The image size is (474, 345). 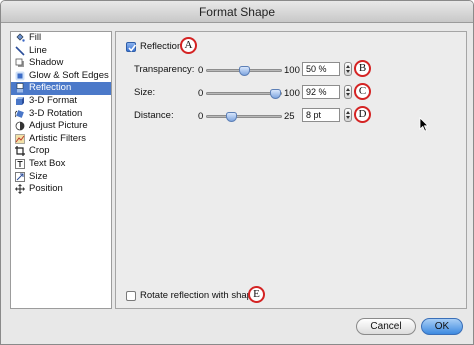 I want to click on crop-icon, so click(x=20, y=151).